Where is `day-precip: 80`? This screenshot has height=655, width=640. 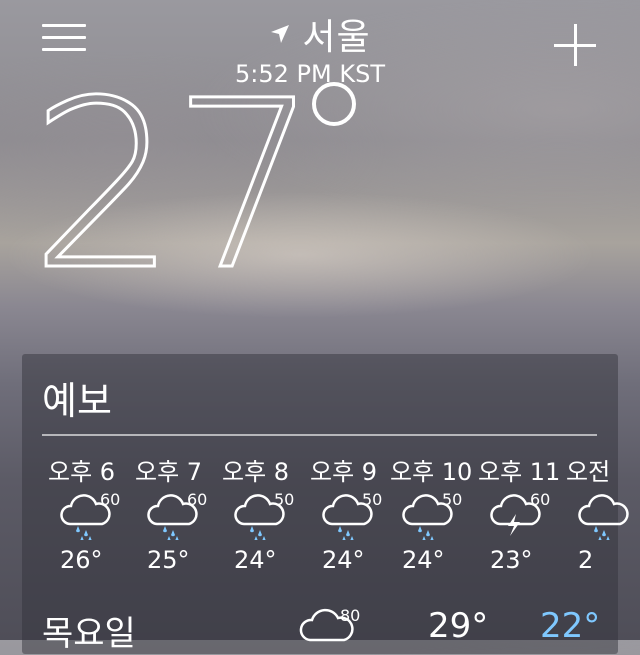 day-precip: 80 is located at coordinates (350, 615).